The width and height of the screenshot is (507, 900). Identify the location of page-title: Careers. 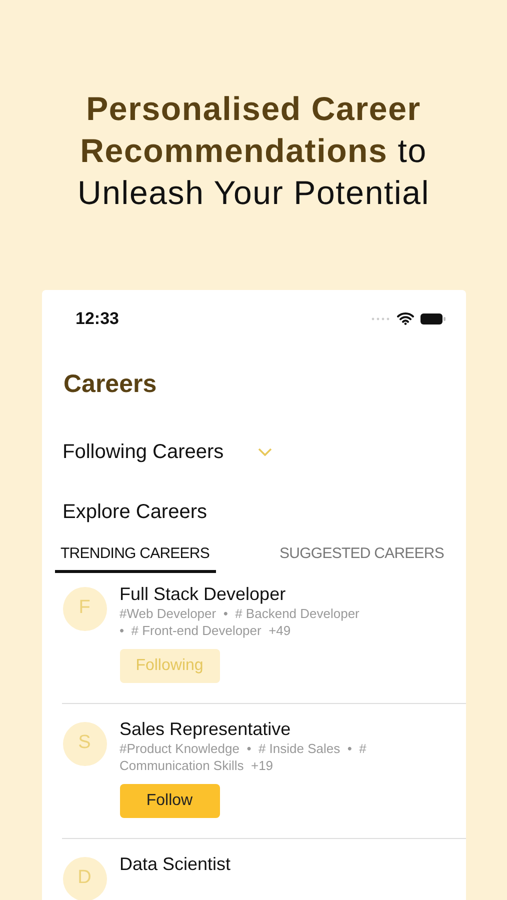
(110, 384).